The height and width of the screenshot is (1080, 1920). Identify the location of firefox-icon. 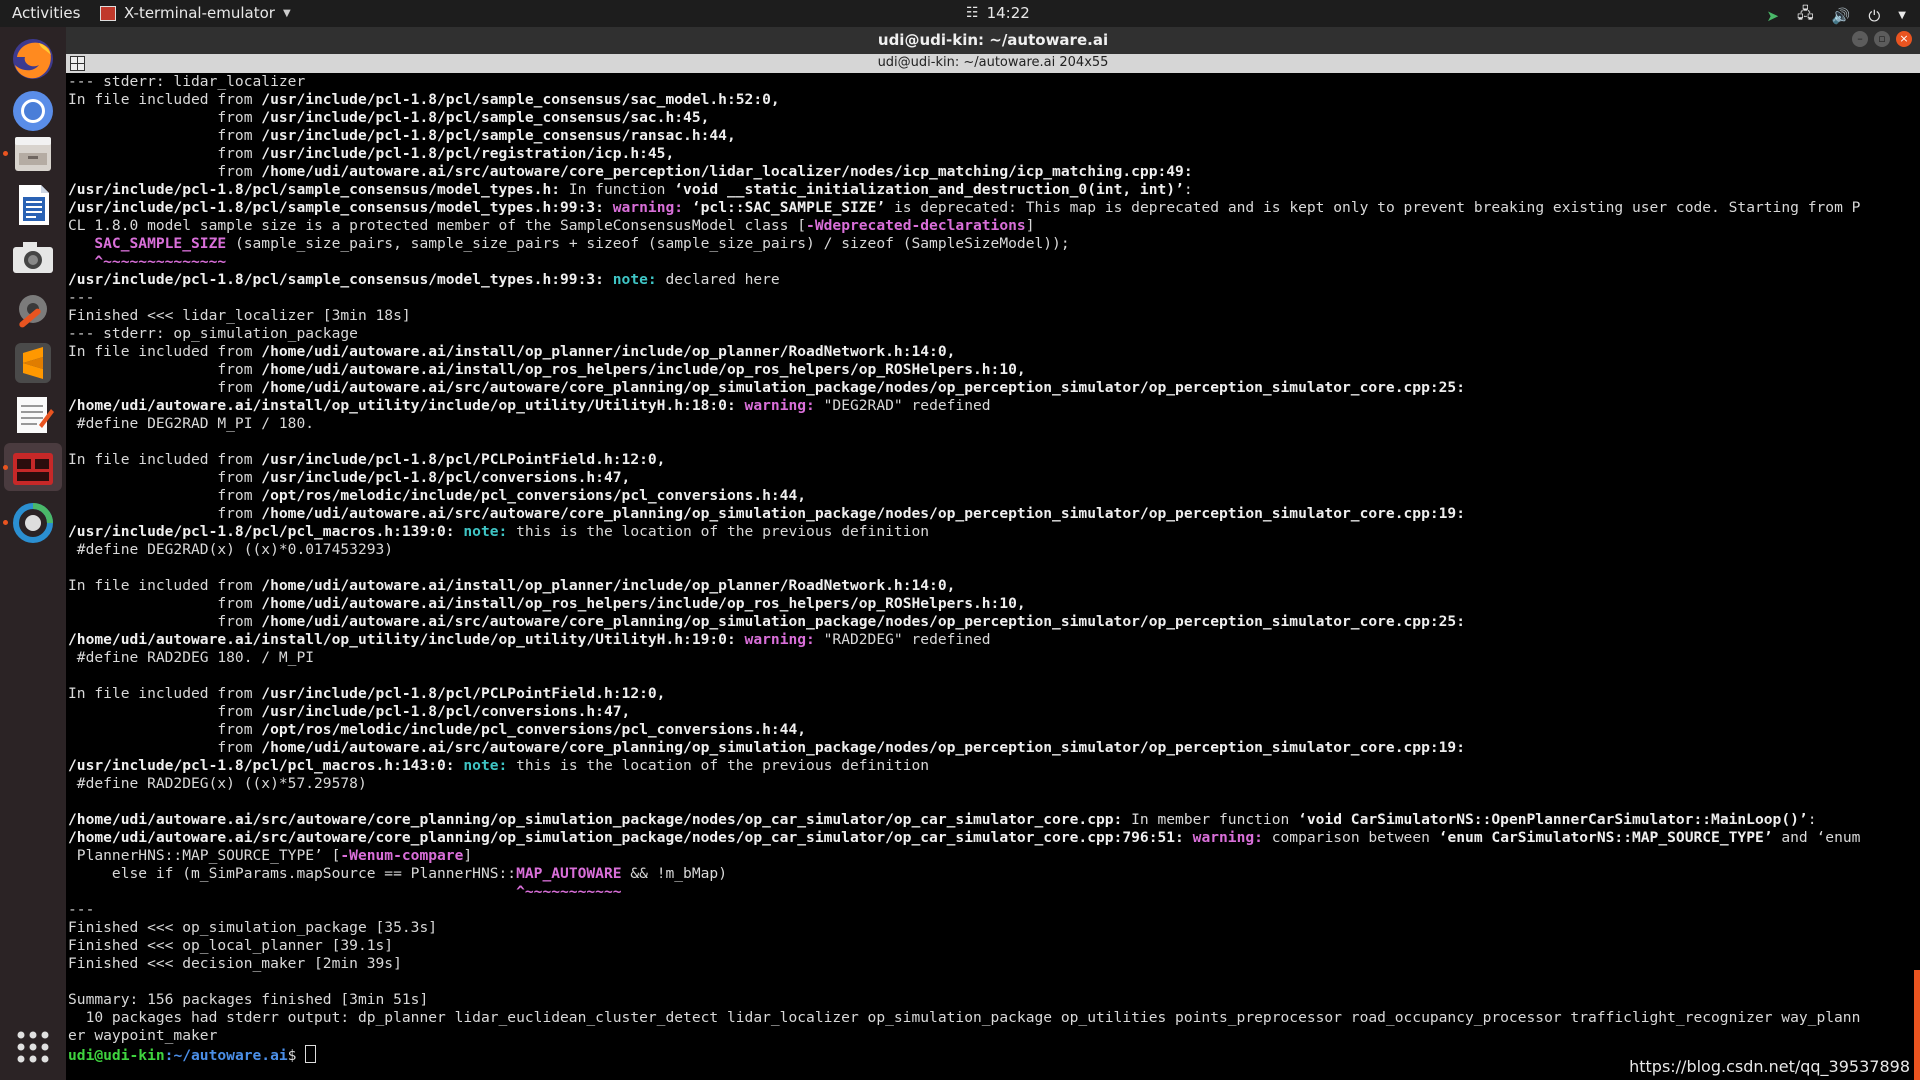
(33, 59).